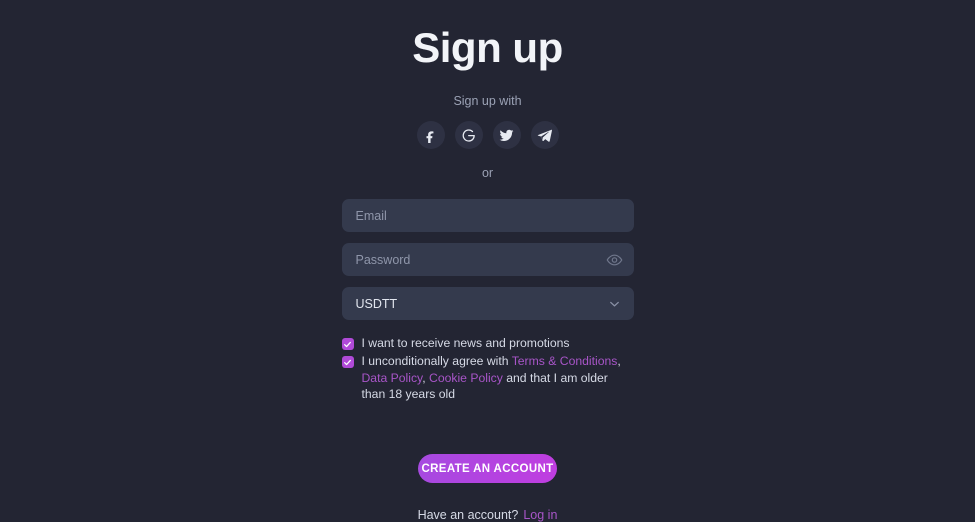 This screenshot has height=522, width=975. I want to click on currency-select: USDTT, so click(487, 303).